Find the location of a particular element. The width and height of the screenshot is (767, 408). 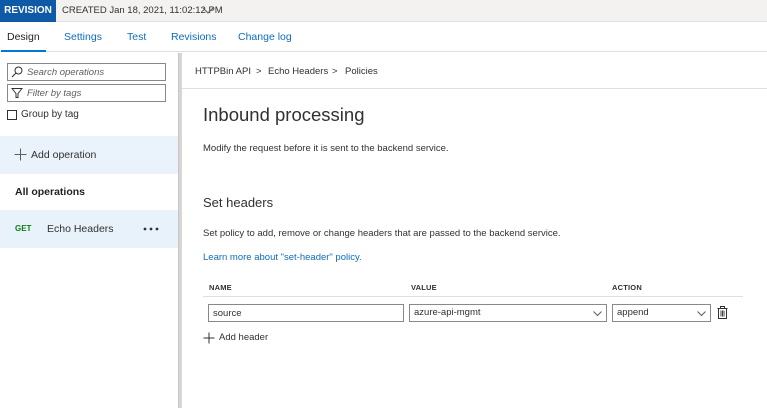

group-by-tag-label: Group by tag is located at coordinates (50, 114).